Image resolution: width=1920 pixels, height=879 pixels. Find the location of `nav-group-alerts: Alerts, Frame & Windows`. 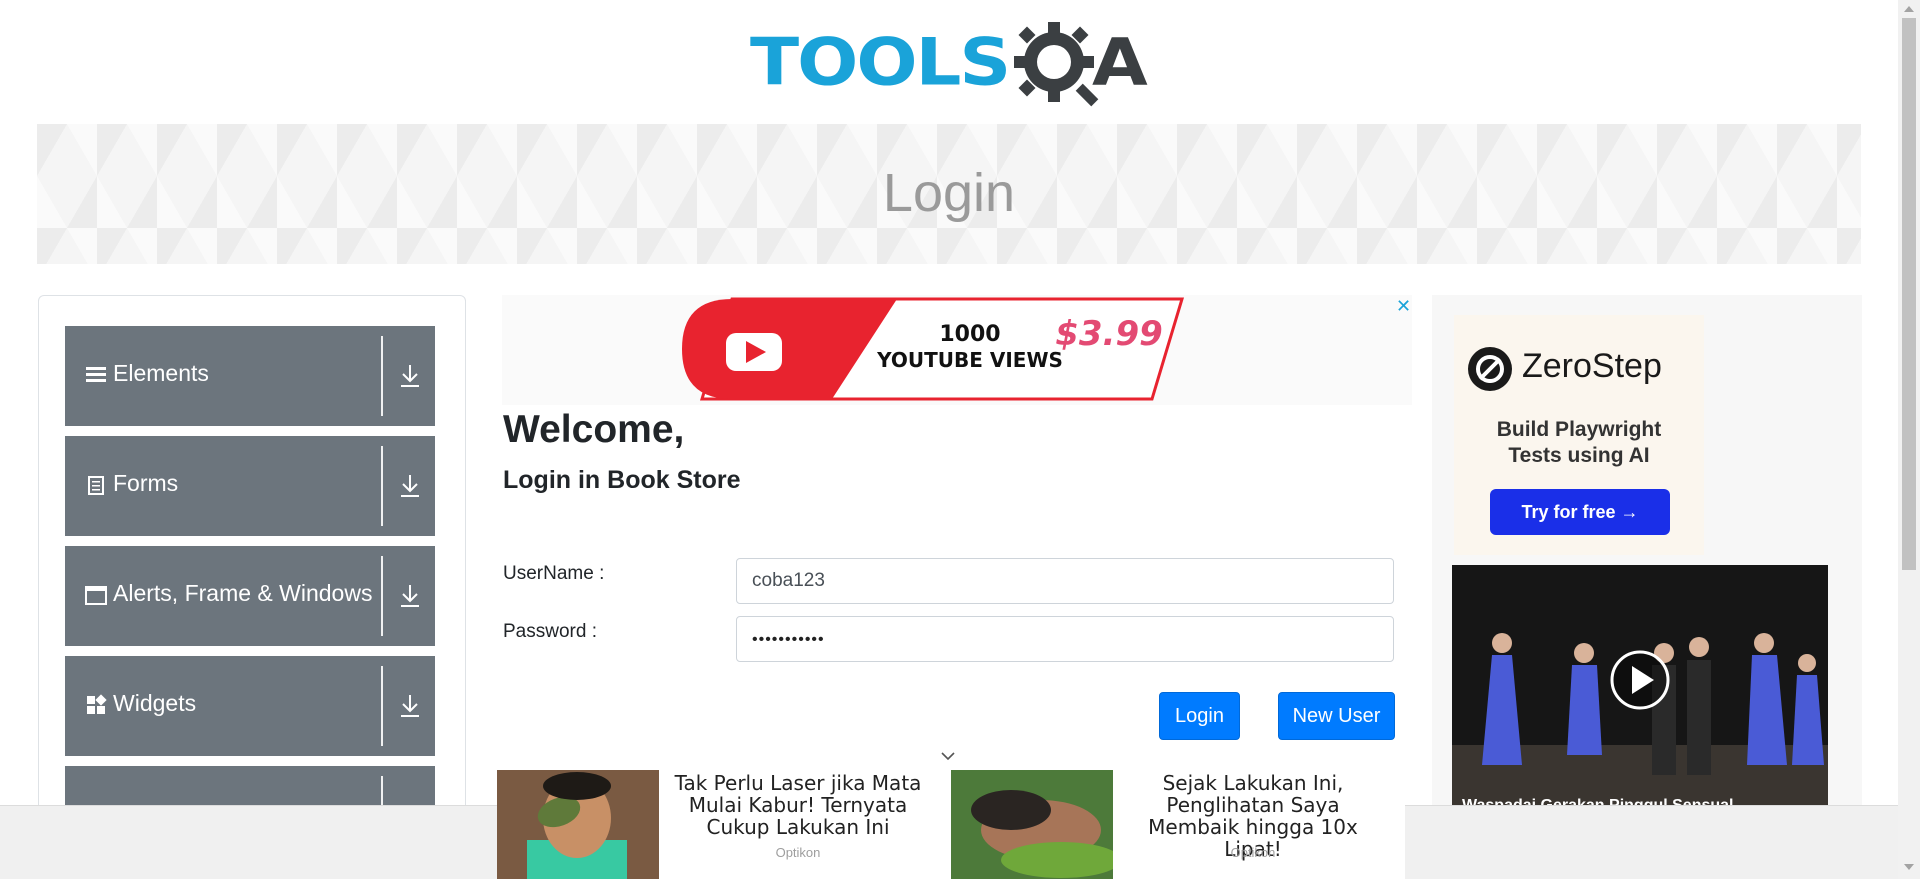

nav-group-alerts: Alerts, Frame & Windows is located at coordinates (250, 596).